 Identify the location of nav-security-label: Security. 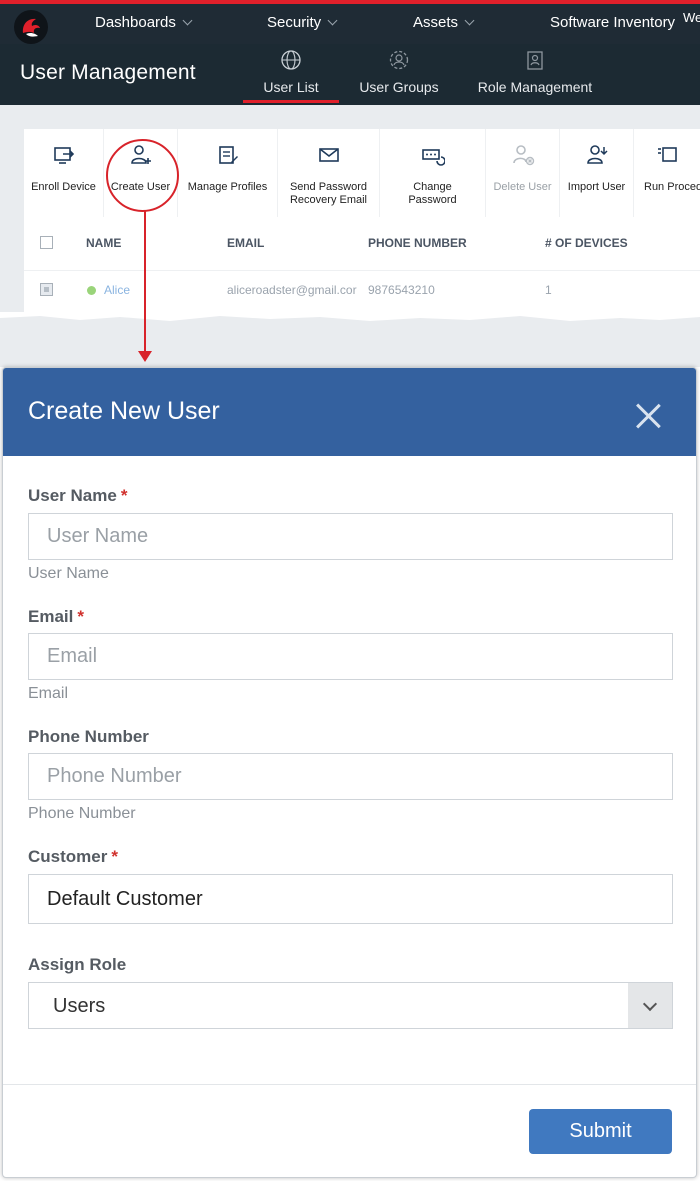
(294, 22).